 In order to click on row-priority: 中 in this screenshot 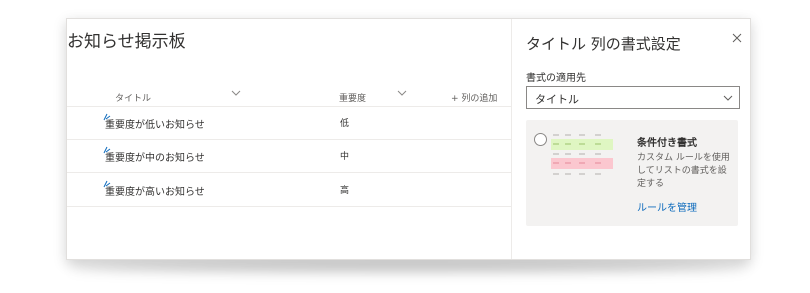, I will do `click(345, 157)`.